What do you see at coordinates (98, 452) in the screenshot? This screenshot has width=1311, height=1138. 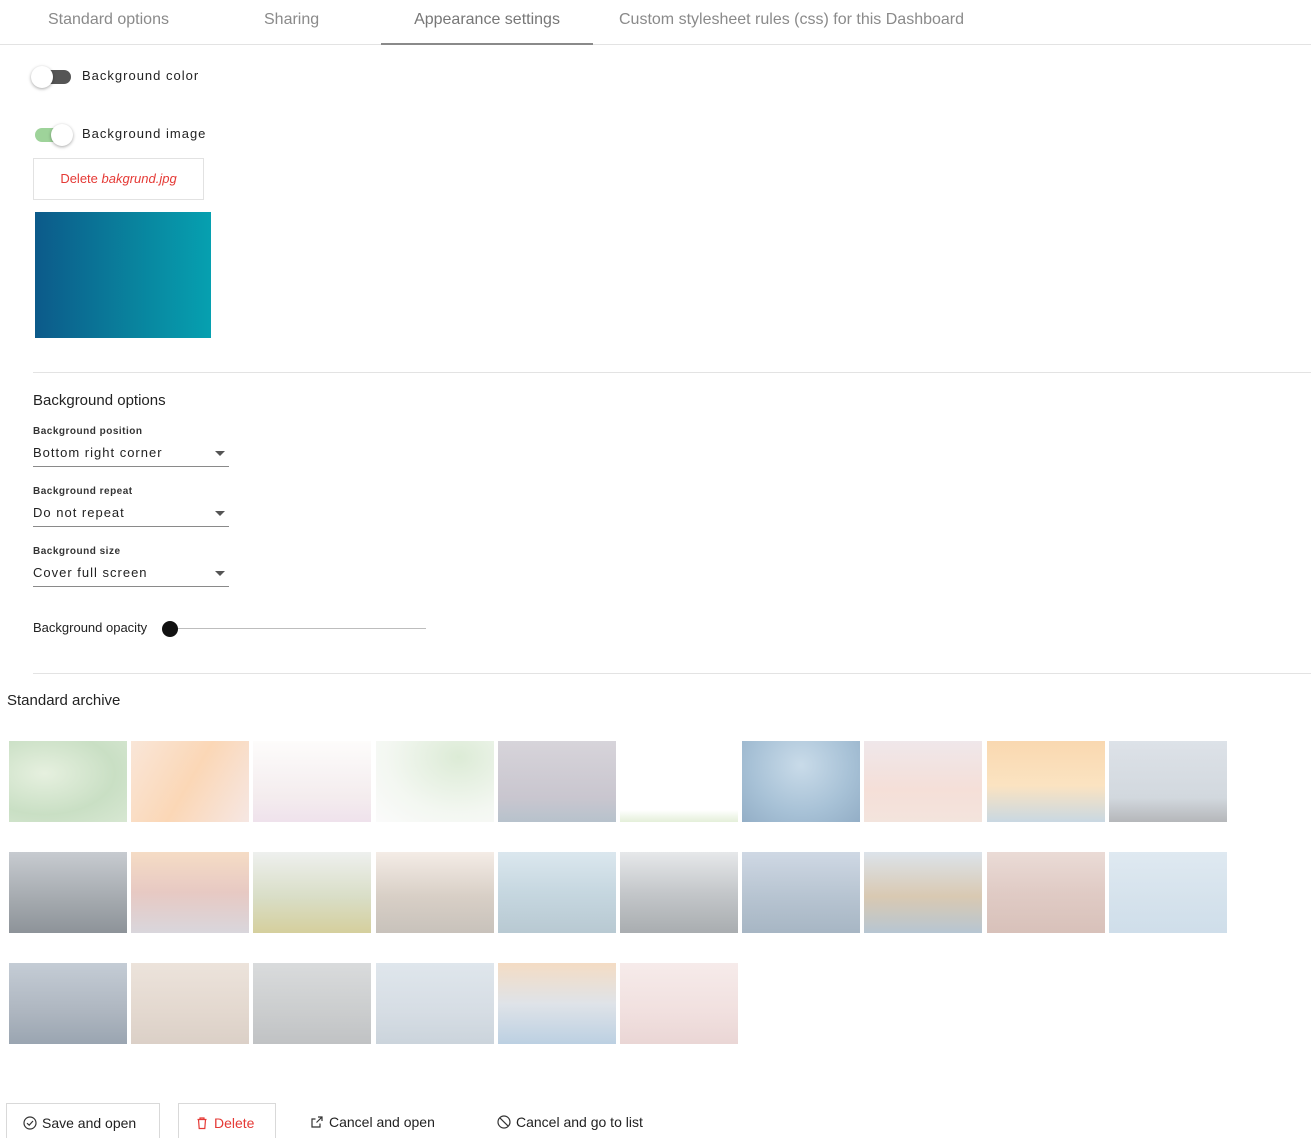 I see `select-value: Bottom right corner` at bounding box center [98, 452].